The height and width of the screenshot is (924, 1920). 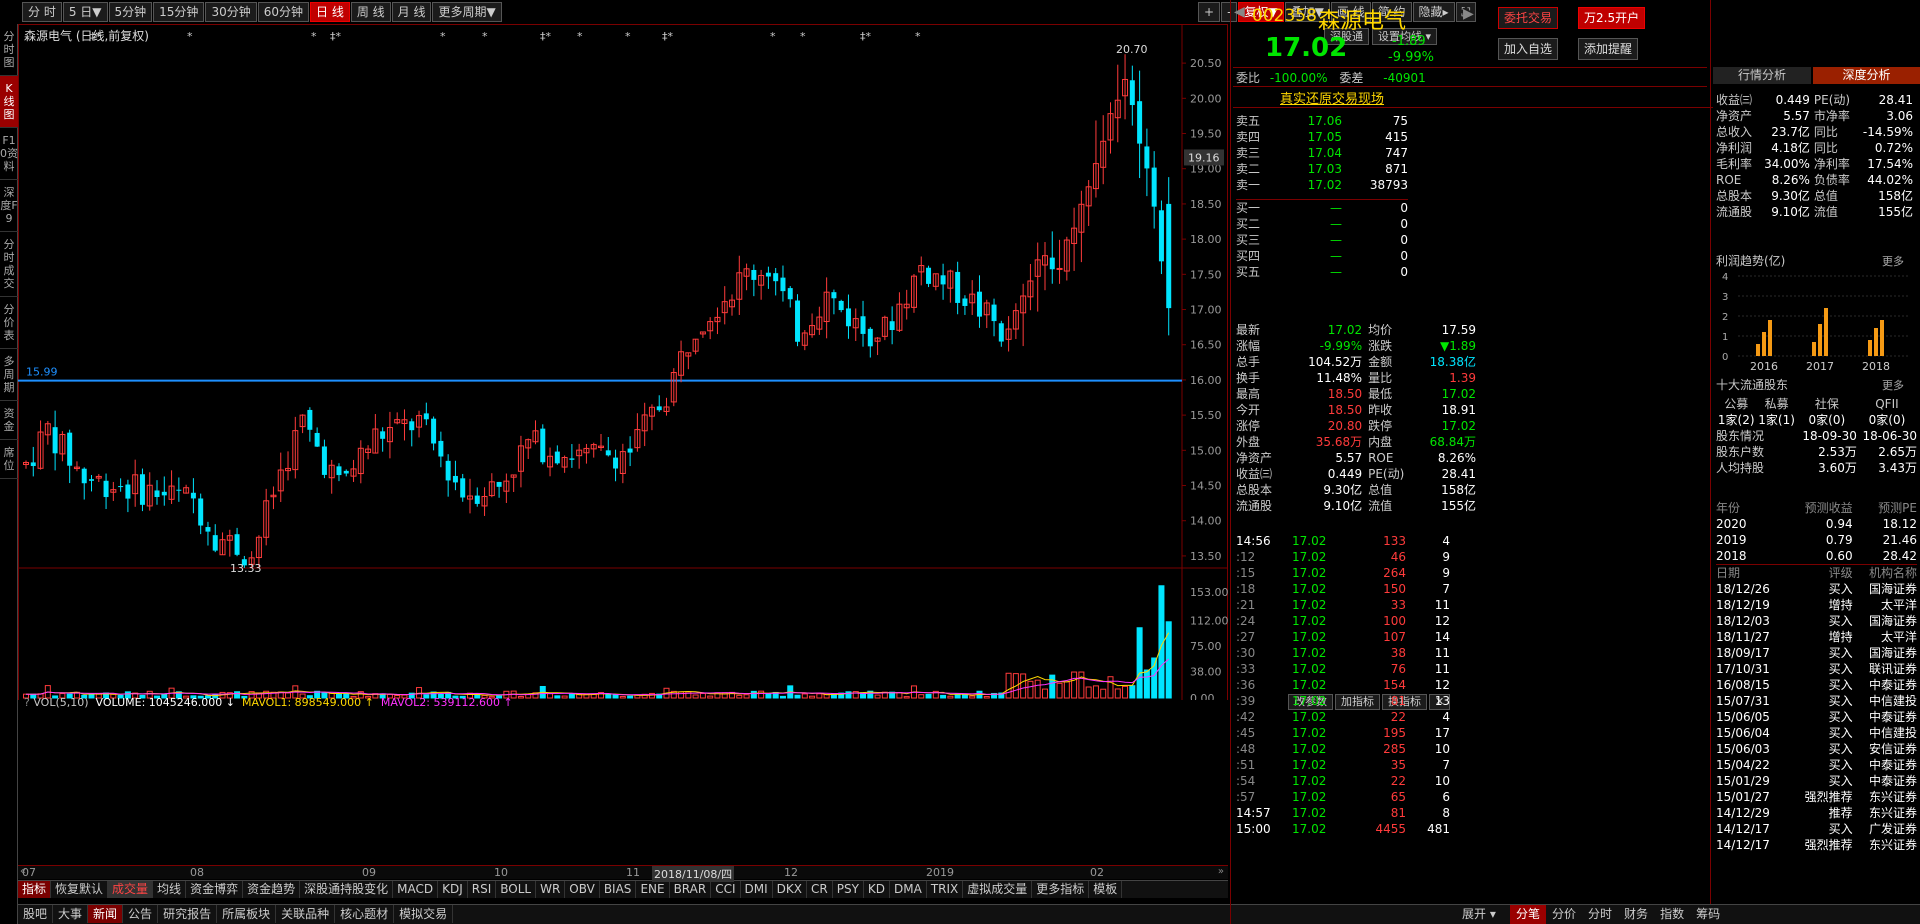 I want to click on indicator-tab-16: CCI, so click(x=726, y=889).